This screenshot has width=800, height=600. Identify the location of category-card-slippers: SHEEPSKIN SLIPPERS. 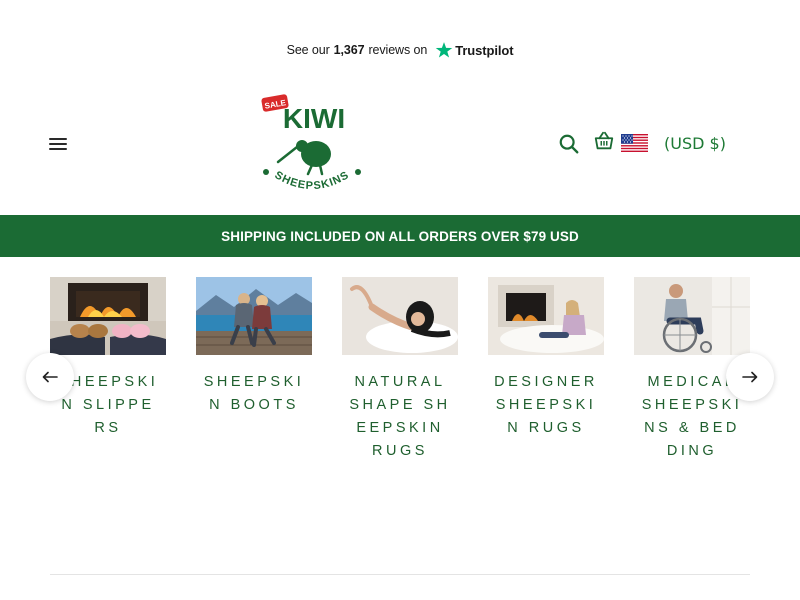
(108, 358).